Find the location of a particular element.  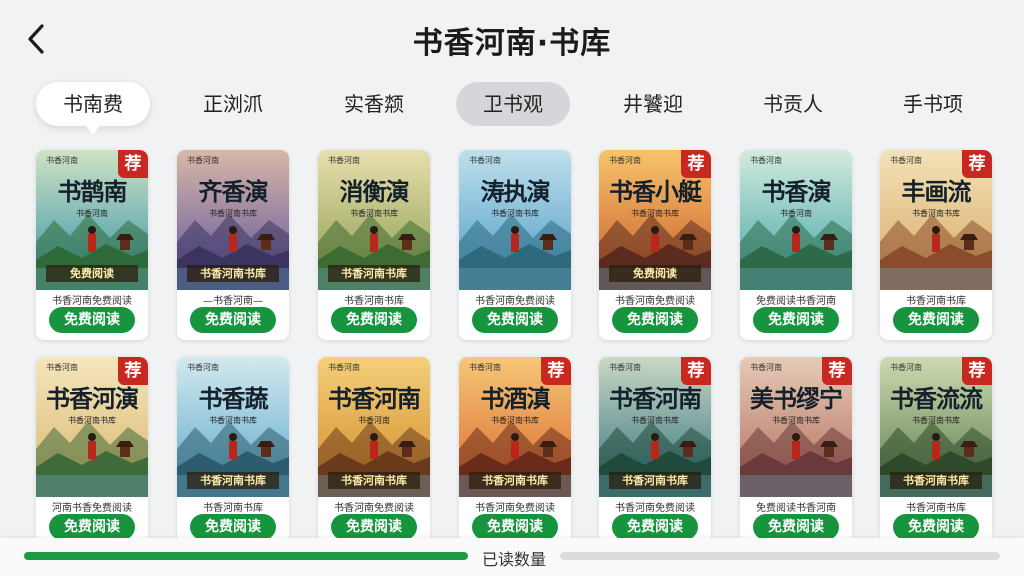

cover-title: 书香河南 is located at coordinates (374, 398).